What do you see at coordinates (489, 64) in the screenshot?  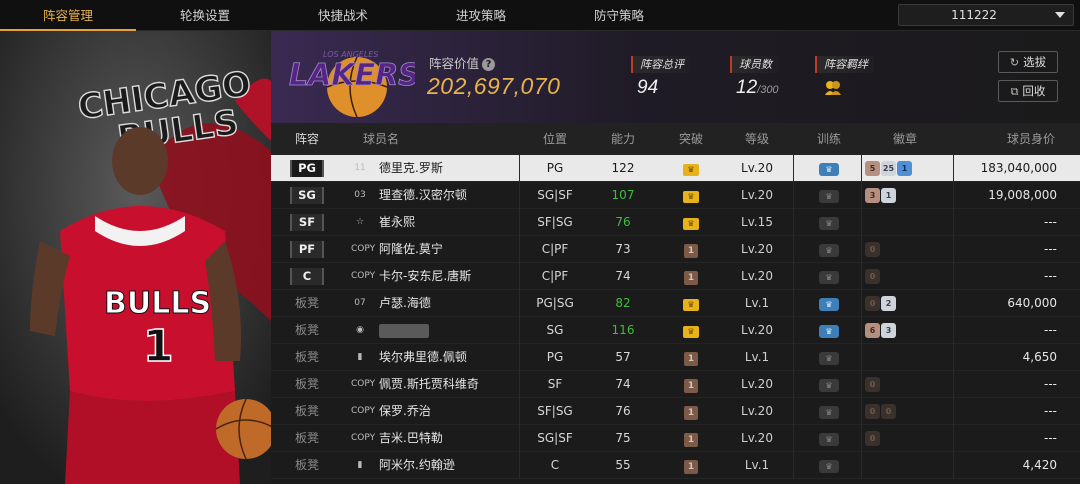 I see `help-icon: ?` at bounding box center [489, 64].